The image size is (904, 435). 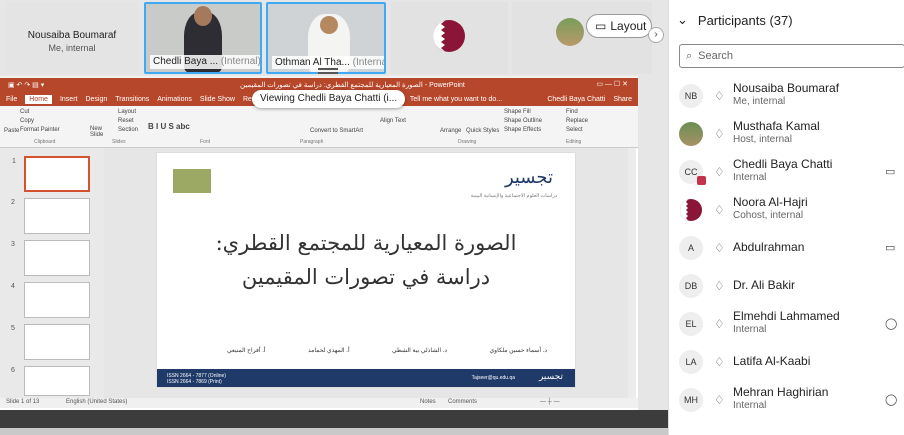 What do you see at coordinates (619, 26) in the screenshot?
I see `layout-button: ▭ Layout` at bounding box center [619, 26].